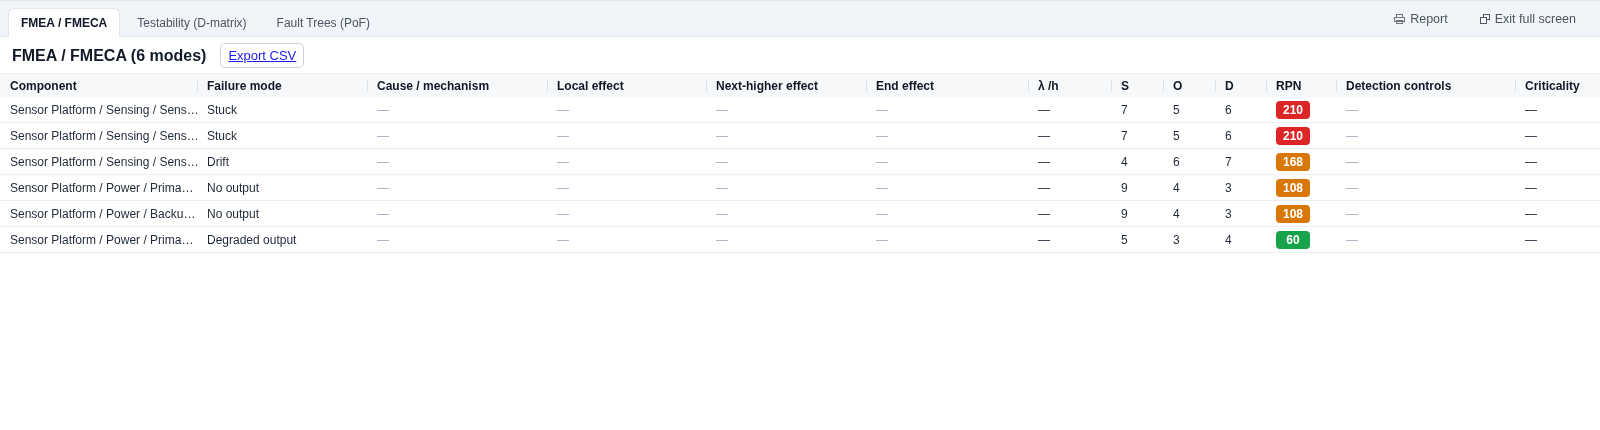  I want to click on column-header: Failure mode, so click(282, 85).